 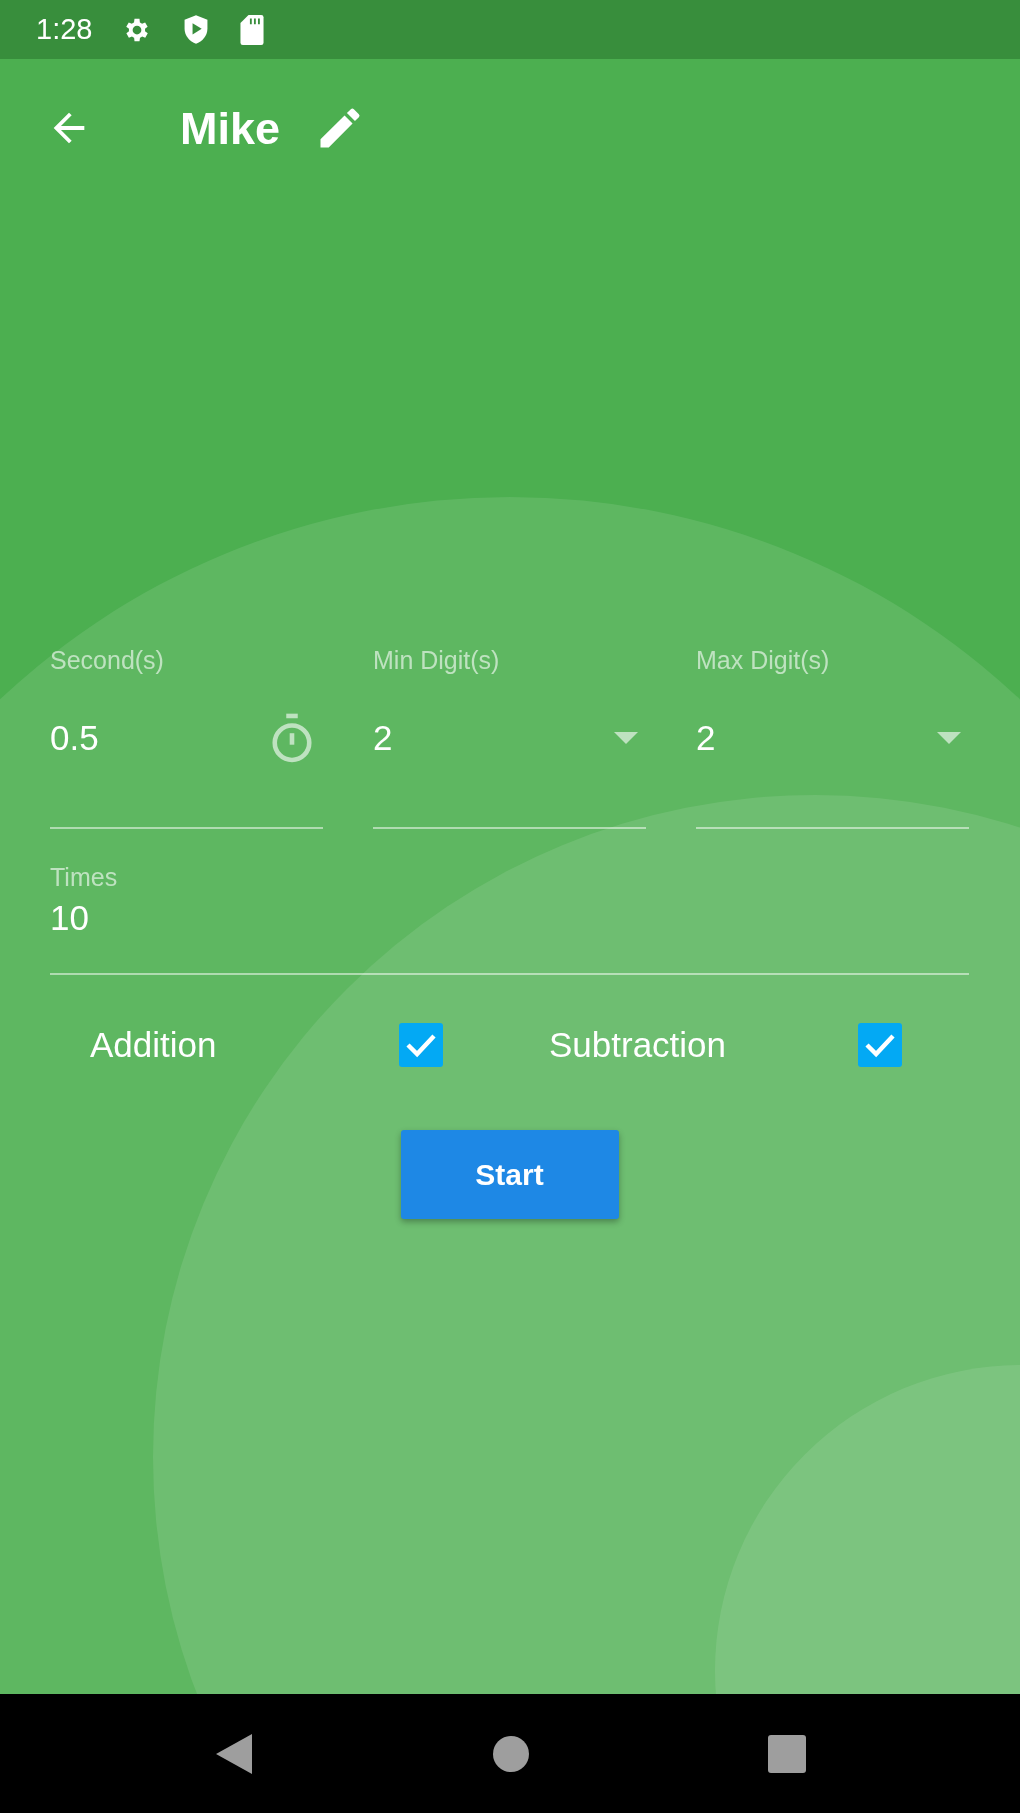 I want to click on checkbox-label: Addition, so click(x=154, y=1045).